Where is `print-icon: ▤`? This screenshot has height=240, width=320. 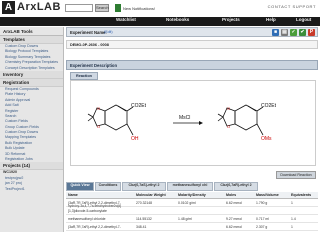 print-icon: ▤ is located at coordinates (284, 32).